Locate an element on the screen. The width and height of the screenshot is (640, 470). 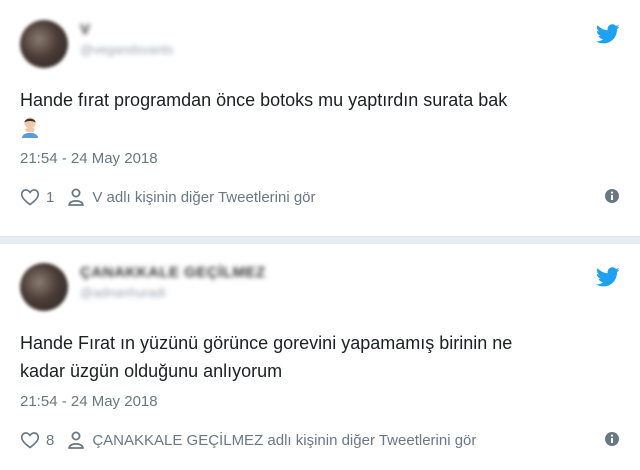
author-name: ÇANAKKALE GEÇİLMEZ is located at coordinates (173, 272).